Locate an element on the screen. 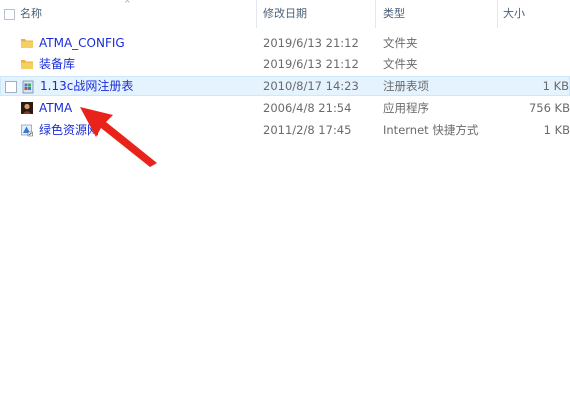  file-name: 1.13c战网注册表 is located at coordinates (87, 86).